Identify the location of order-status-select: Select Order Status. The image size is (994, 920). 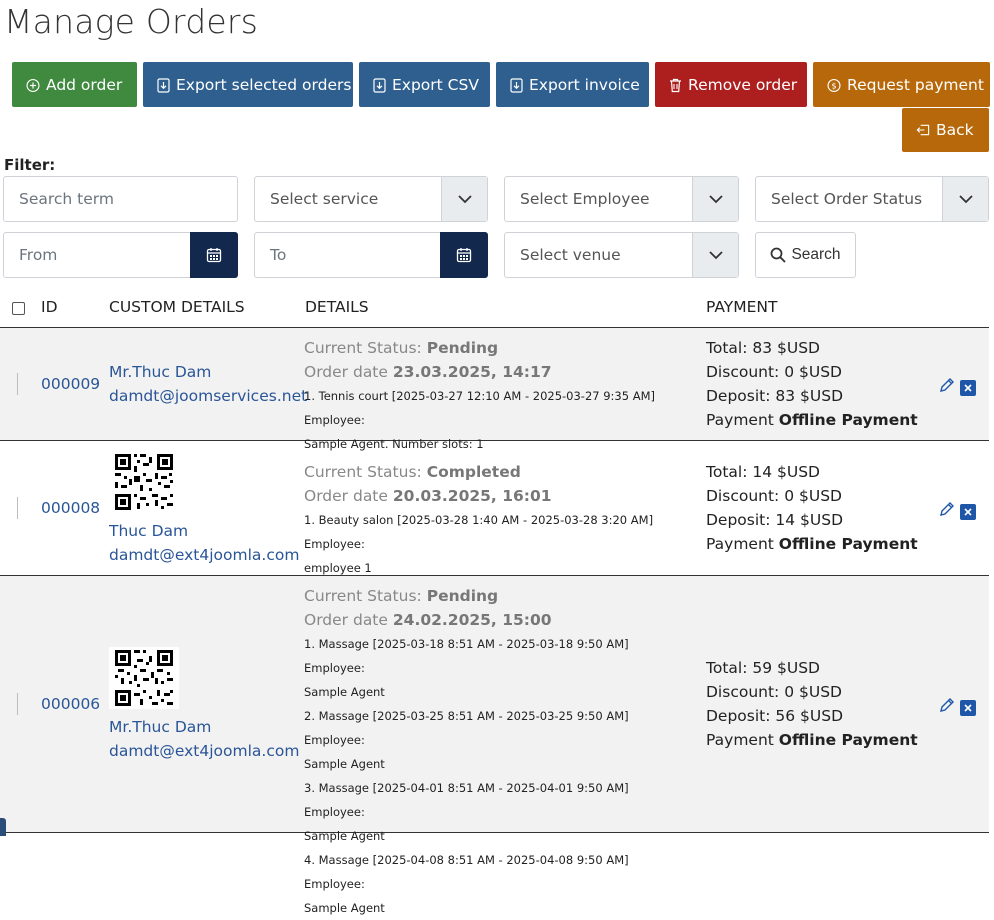
(872, 199).